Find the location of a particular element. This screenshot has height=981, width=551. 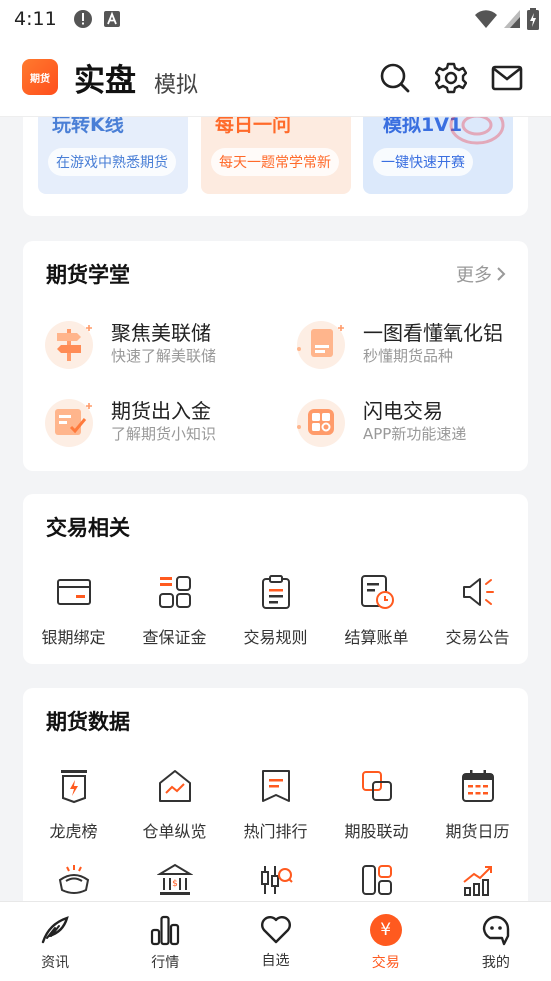

promo-daily-question: 每日一问 每天一题常学常新 is located at coordinates (276, 155).